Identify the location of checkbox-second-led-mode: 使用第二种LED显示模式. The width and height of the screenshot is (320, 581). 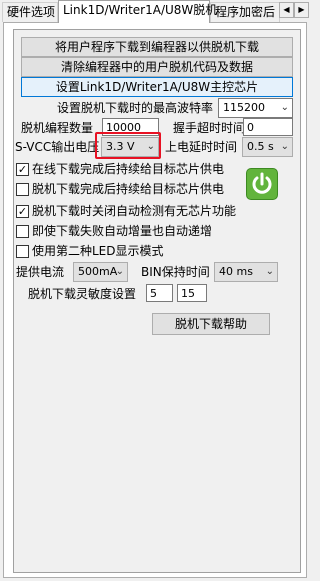
(151, 251).